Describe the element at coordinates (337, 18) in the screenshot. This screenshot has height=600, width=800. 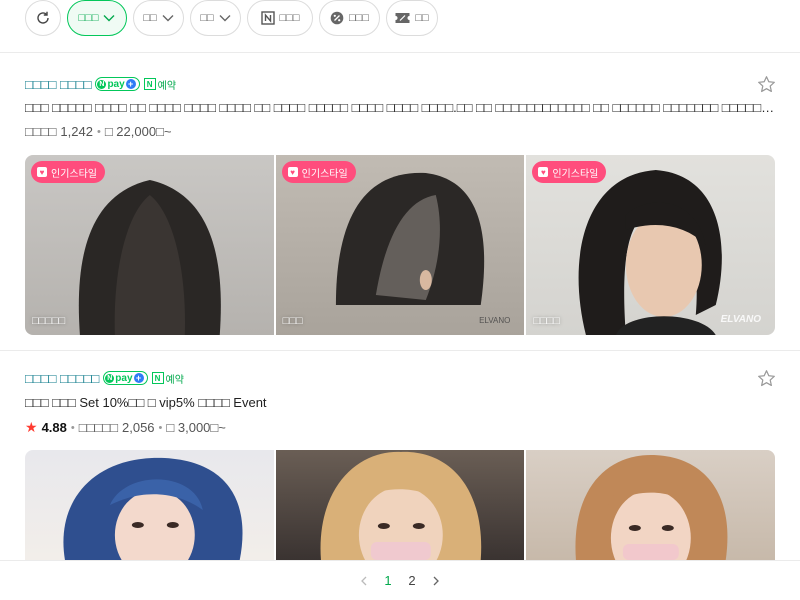
I see `percent-icon` at that location.